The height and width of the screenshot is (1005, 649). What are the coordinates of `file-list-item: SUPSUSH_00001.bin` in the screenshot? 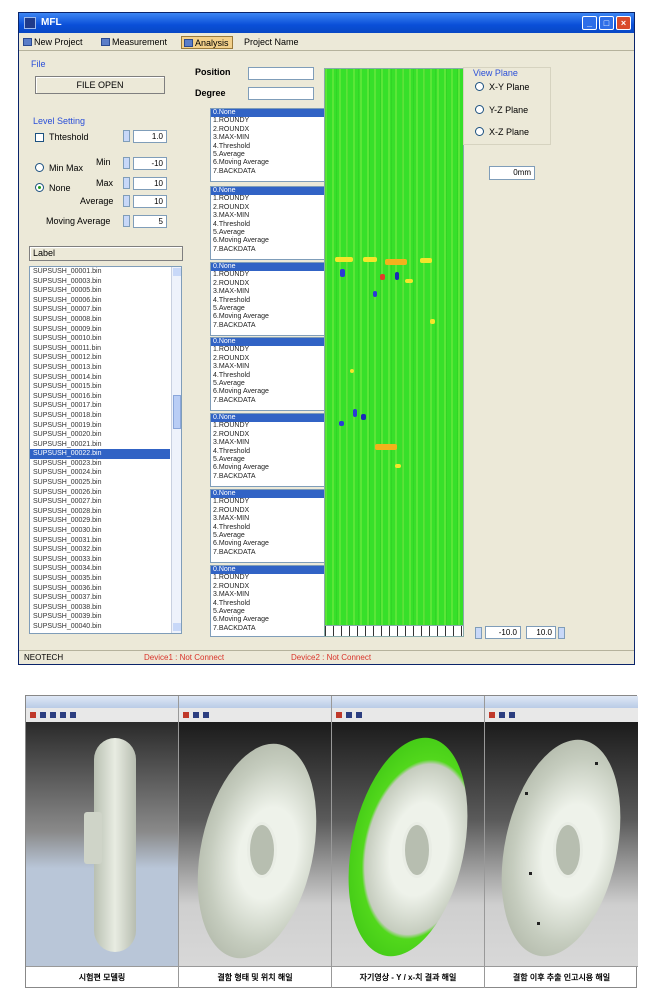 It's located at (100, 272).